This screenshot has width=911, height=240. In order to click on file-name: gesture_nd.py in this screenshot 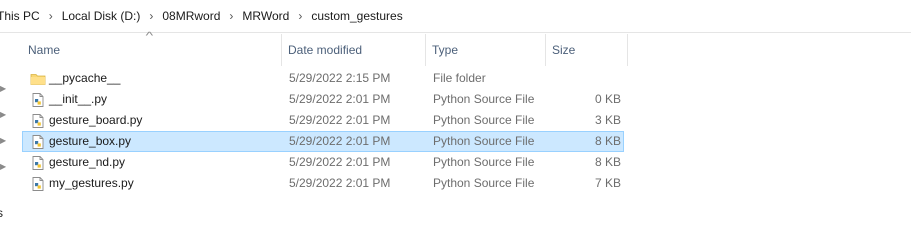, I will do `click(87, 162)`.